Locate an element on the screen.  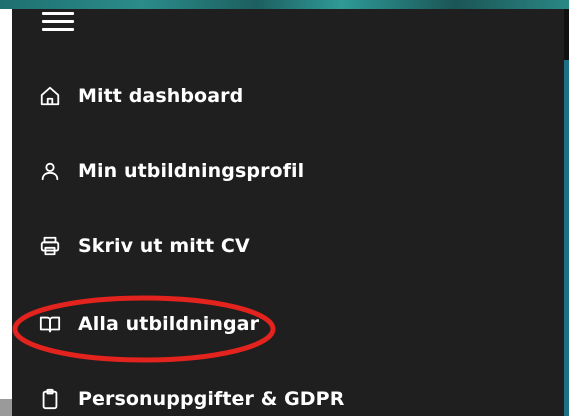
menu-item-label: Min utbildningsprofil is located at coordinates (191, 171).